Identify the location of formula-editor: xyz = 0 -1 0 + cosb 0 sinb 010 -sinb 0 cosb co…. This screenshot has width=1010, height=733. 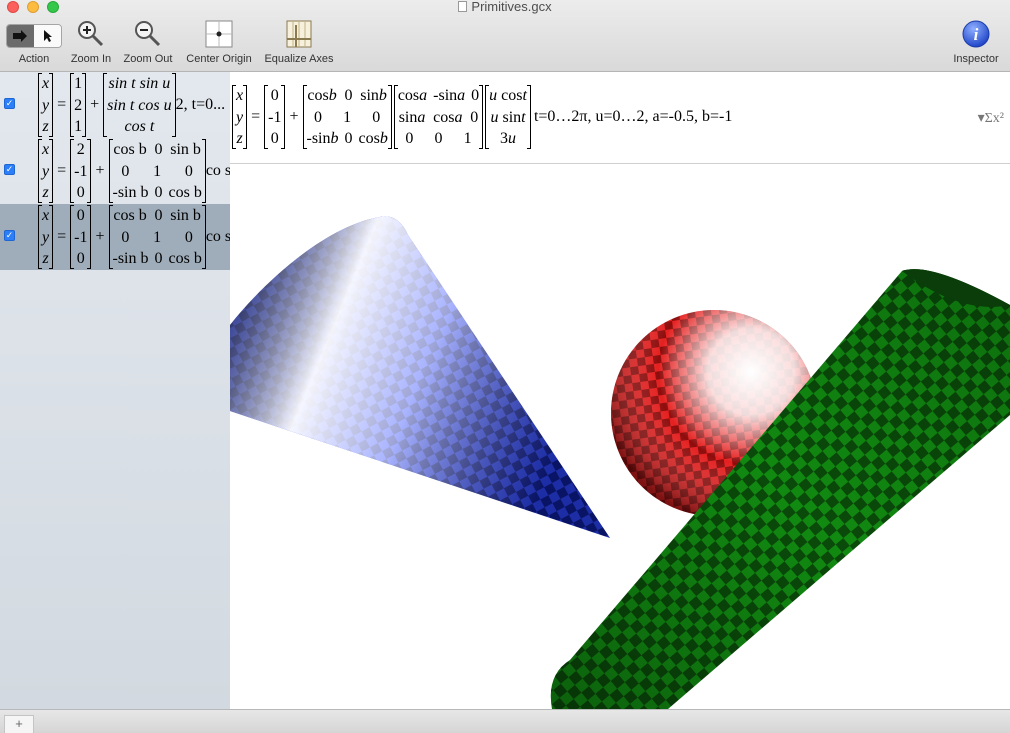
(620, 118).